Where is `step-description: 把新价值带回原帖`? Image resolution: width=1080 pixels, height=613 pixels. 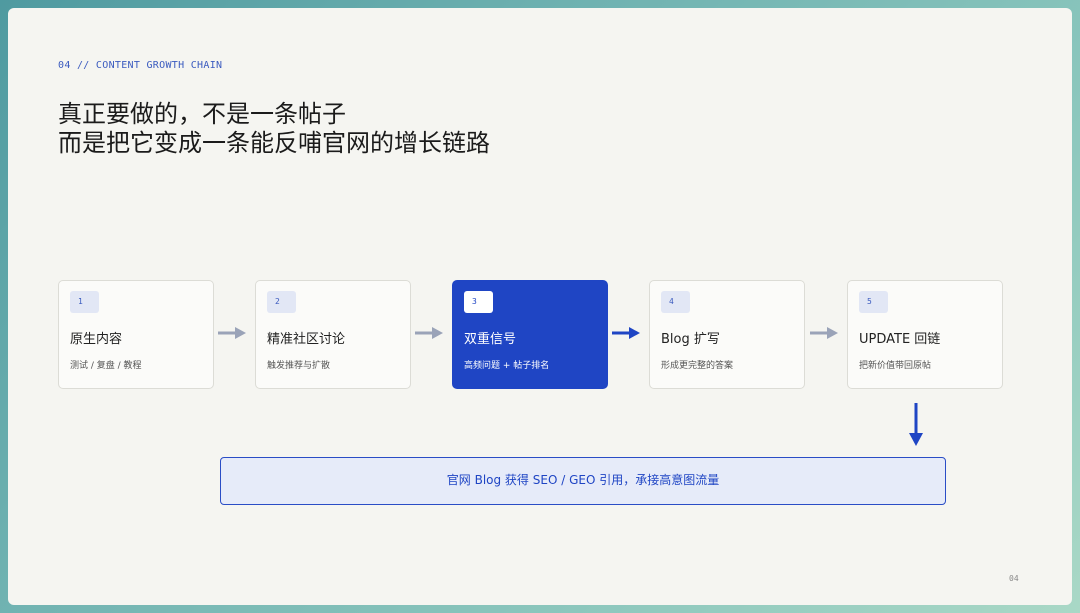 step-description: 把新价值带回原帖 is located at coordinates (895, 366).